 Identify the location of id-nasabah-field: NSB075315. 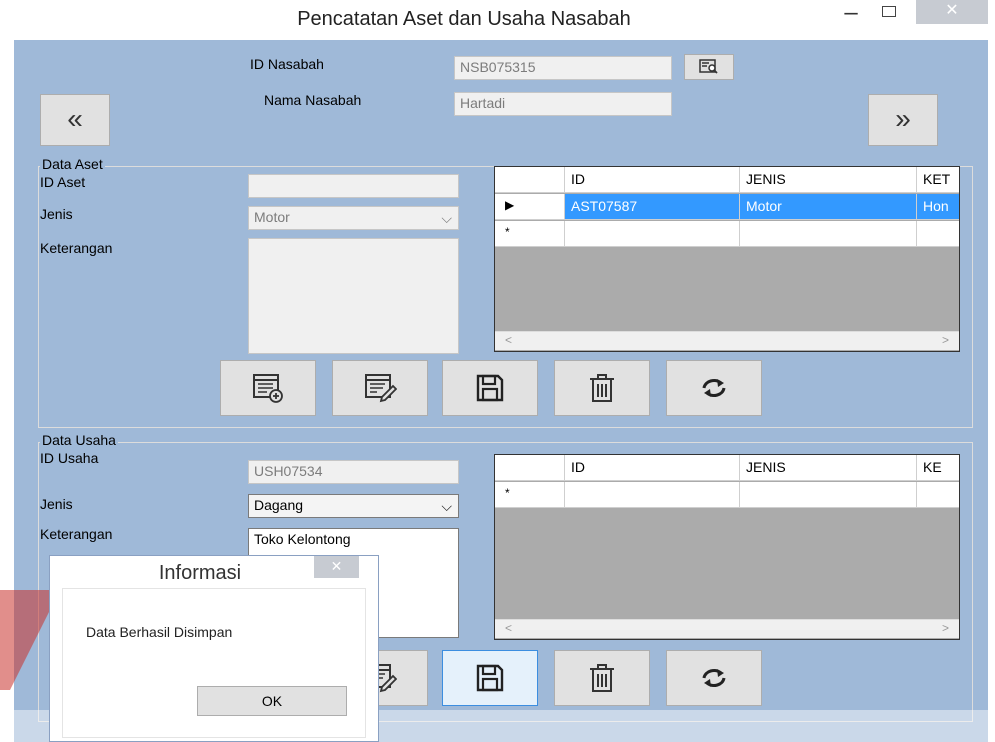
(563, 68).